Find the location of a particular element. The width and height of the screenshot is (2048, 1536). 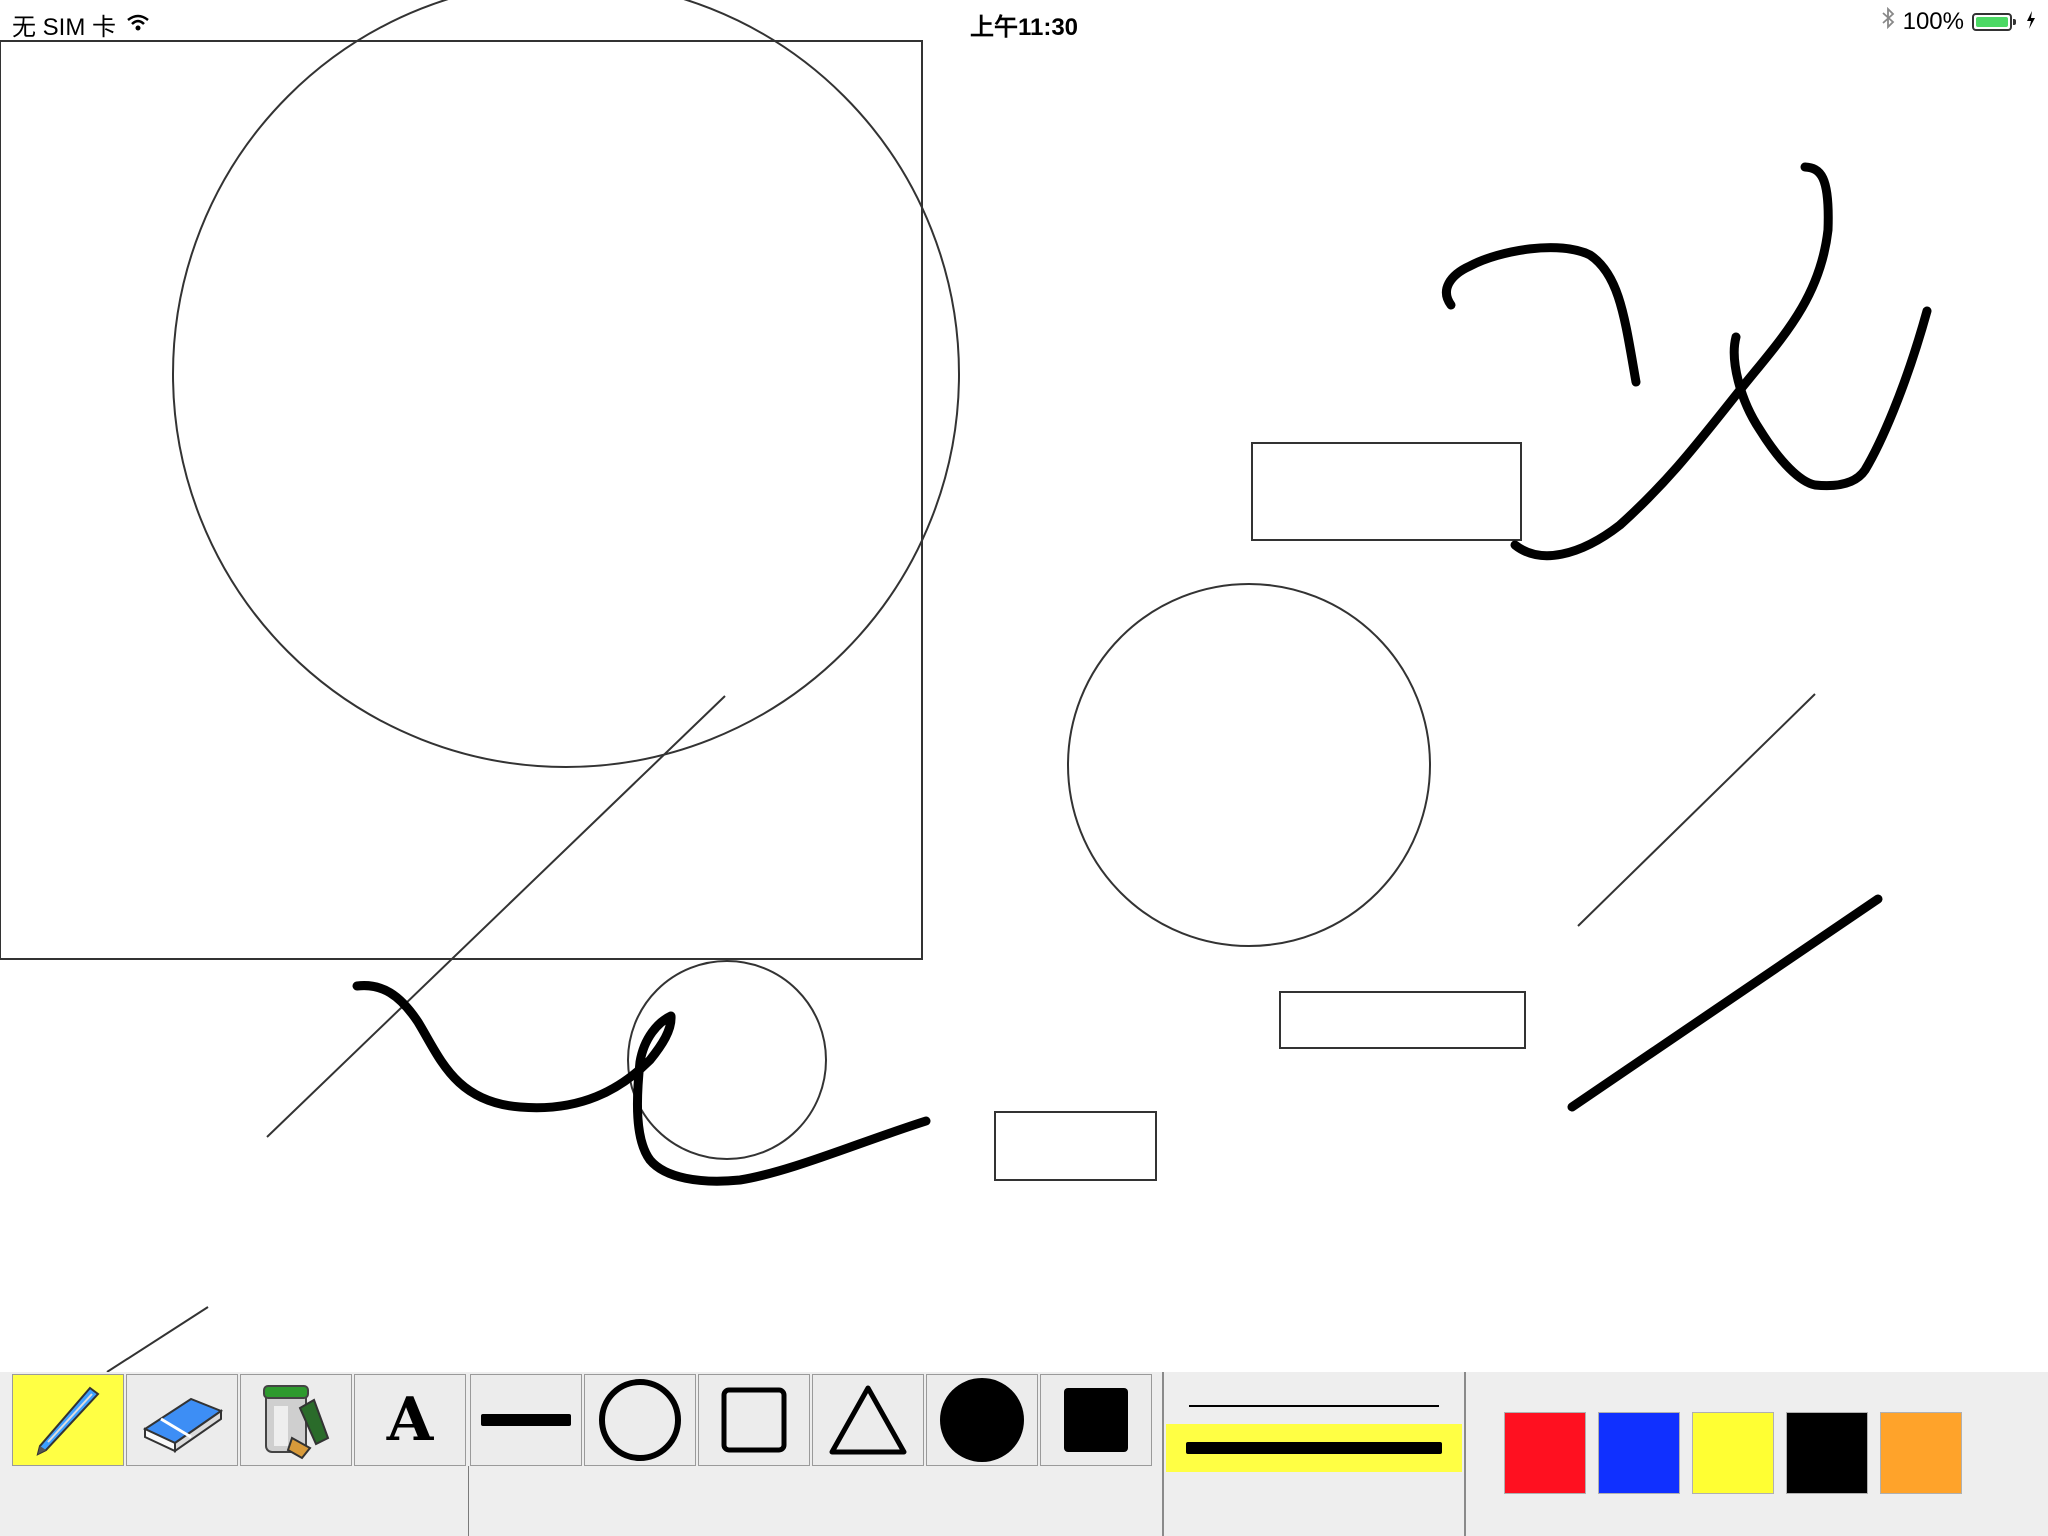

triangle-tool-icon is located at coordinates (868, 1420).